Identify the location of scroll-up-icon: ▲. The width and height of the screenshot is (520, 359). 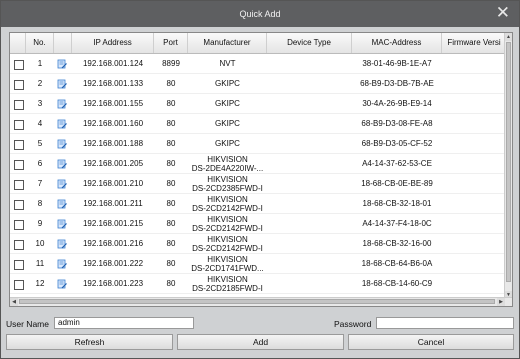
(508, 37).